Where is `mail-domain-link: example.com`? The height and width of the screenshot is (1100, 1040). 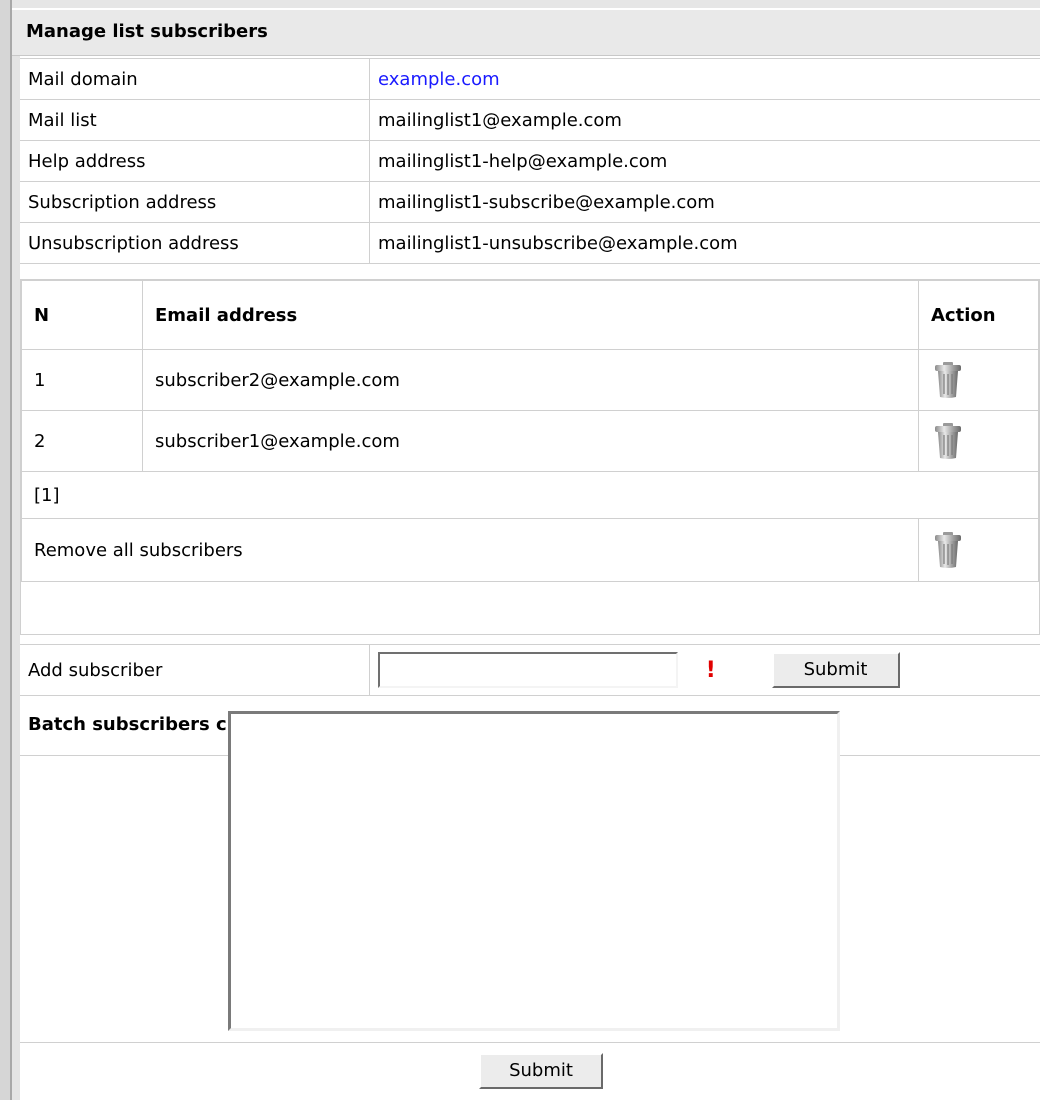
mail-domain-link: example.com is located at coordinates (439, 79).